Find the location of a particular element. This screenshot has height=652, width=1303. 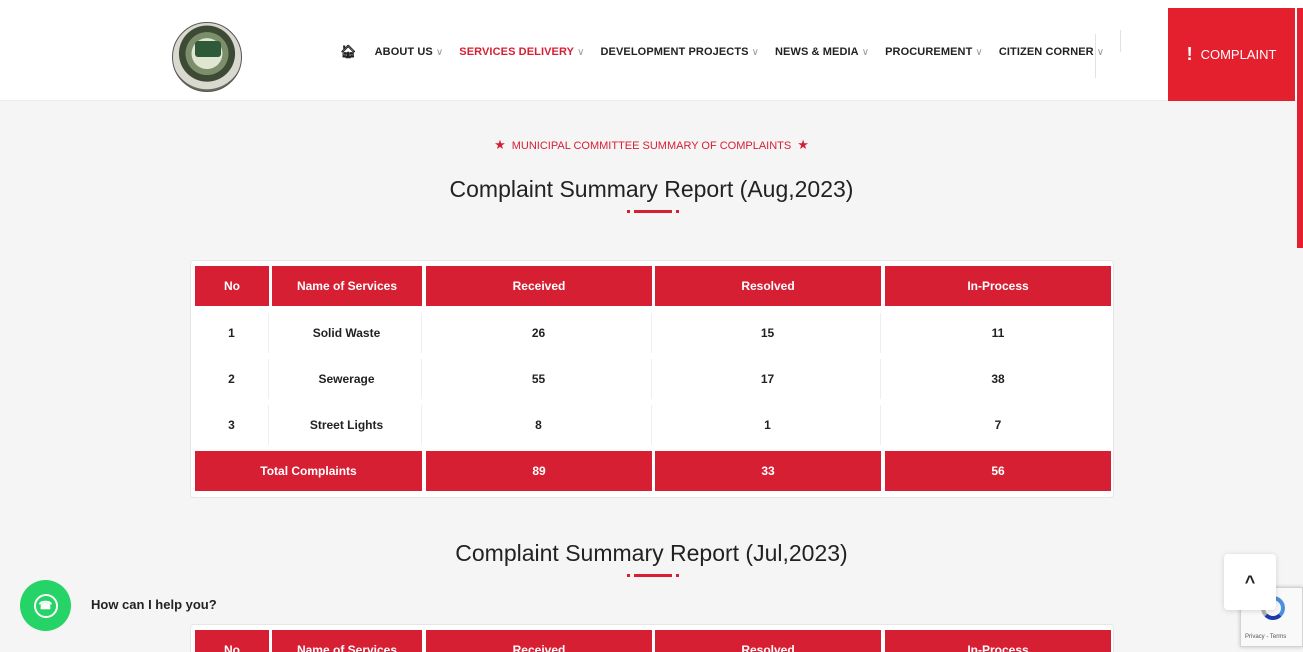

table-cell: 38 is located at coordinates (998, 379).